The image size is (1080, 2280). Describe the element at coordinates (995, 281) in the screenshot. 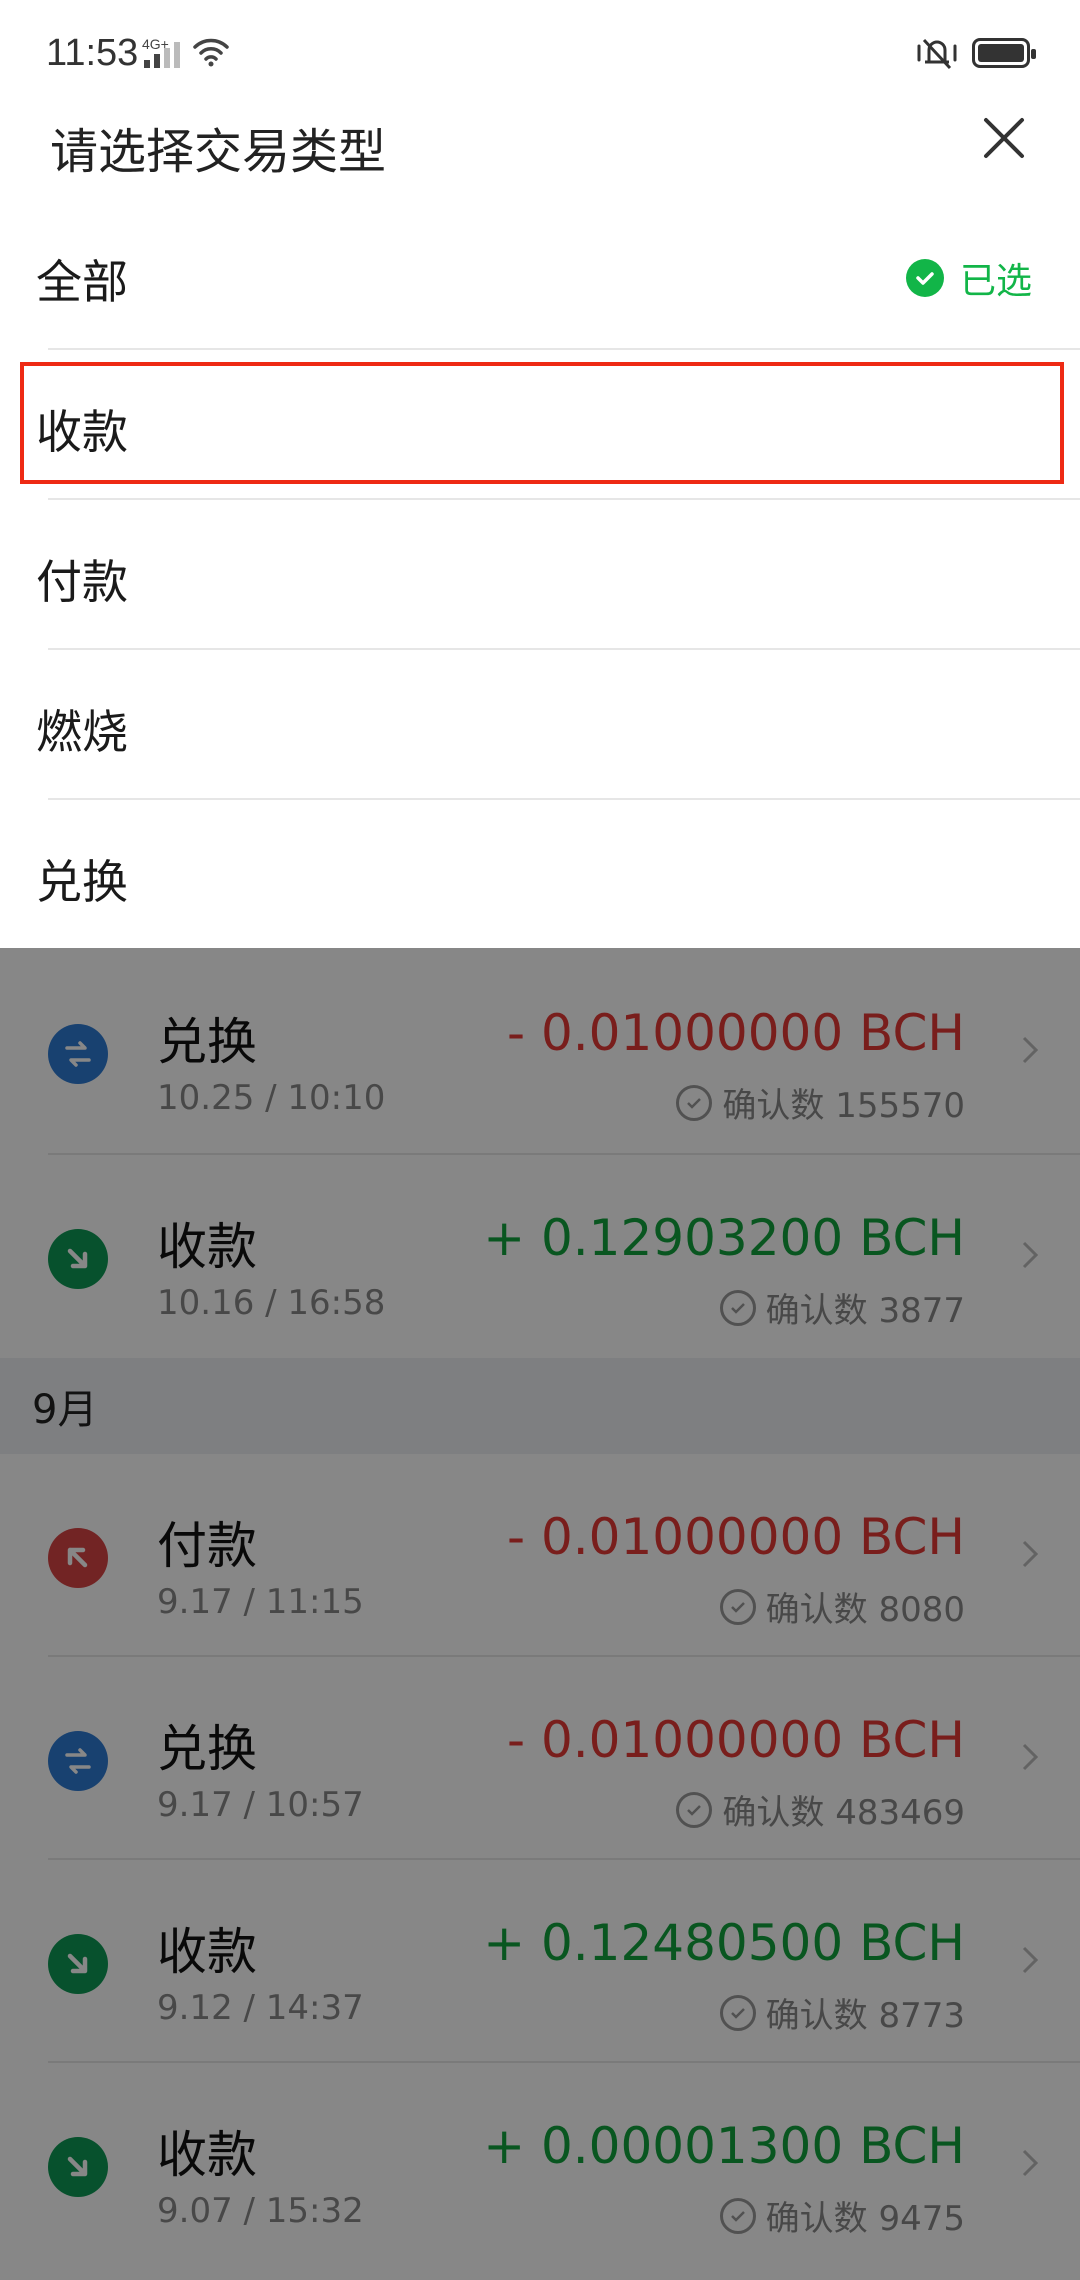

I see `selected-label: 已选` at that location.